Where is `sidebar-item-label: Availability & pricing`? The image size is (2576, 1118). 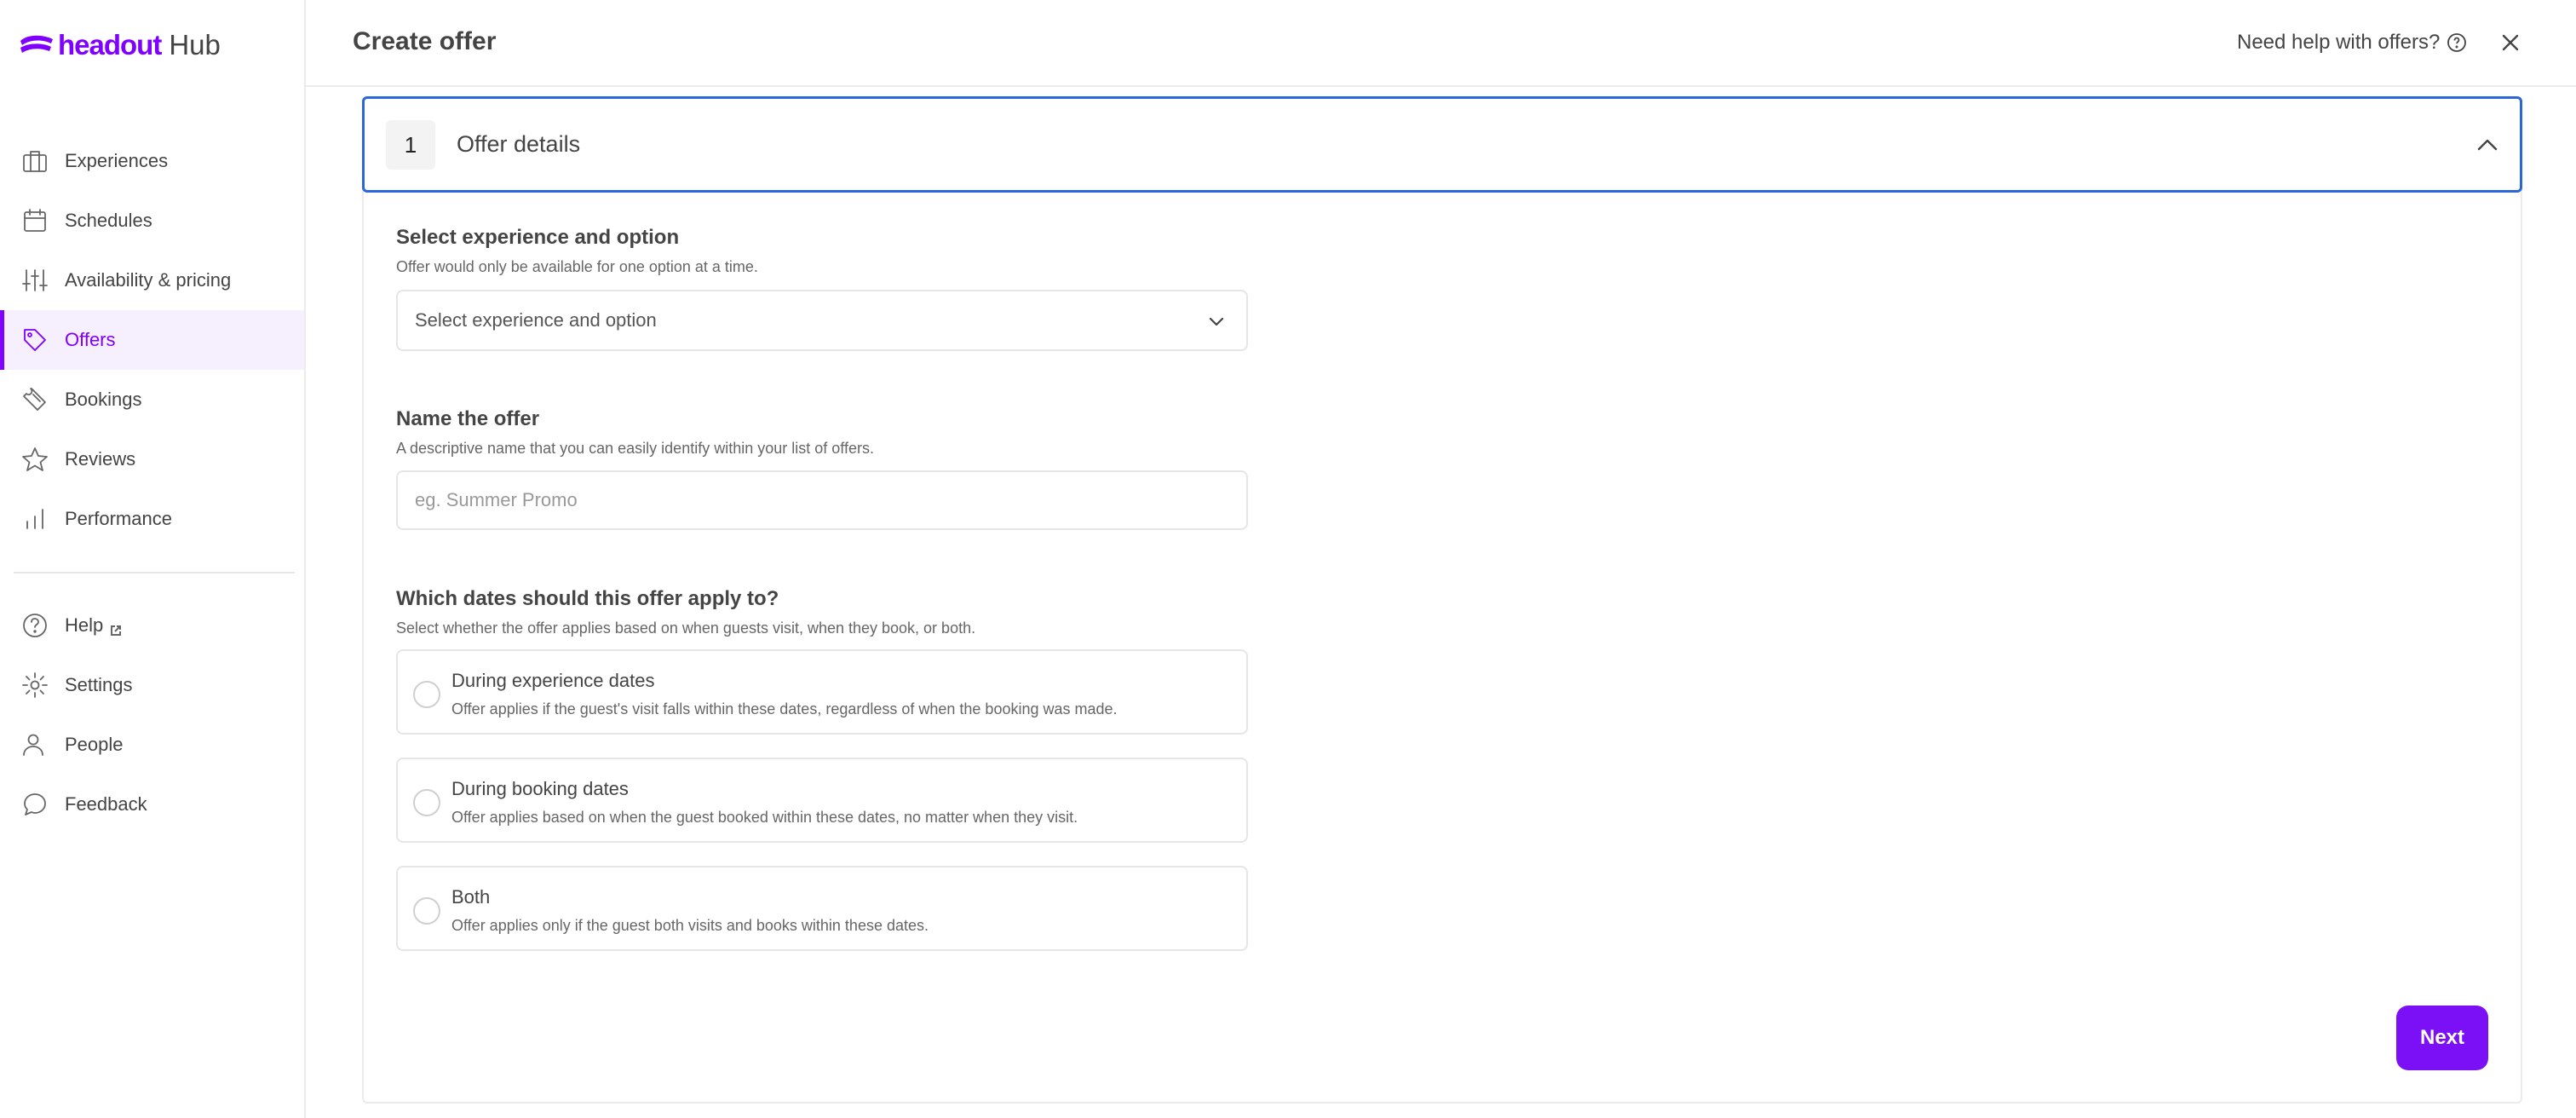
sidebar-item-label: Availability & pricing is located at coordinates (148, 280).